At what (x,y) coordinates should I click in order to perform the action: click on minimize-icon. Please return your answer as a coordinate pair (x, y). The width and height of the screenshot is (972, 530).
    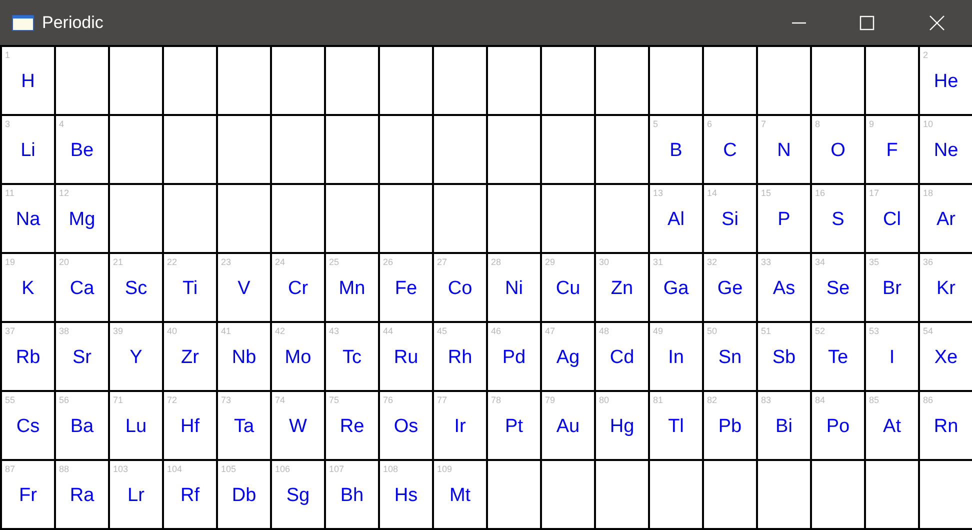
    Looking at the image, I should click on (799, 23).